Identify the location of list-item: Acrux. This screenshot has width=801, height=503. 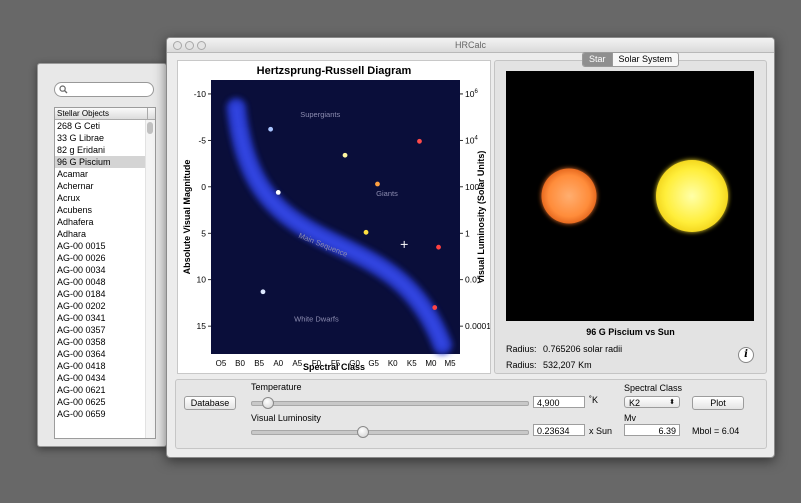
(100, 198).